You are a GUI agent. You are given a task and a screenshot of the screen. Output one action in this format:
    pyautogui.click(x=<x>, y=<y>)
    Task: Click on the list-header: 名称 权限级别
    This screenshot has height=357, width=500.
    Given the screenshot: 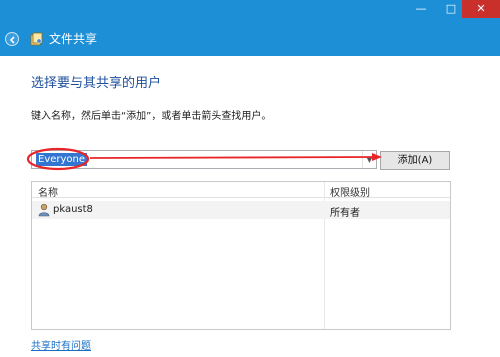 What is the action you would take?
    pyautogui.click(x=241, y=190)
    